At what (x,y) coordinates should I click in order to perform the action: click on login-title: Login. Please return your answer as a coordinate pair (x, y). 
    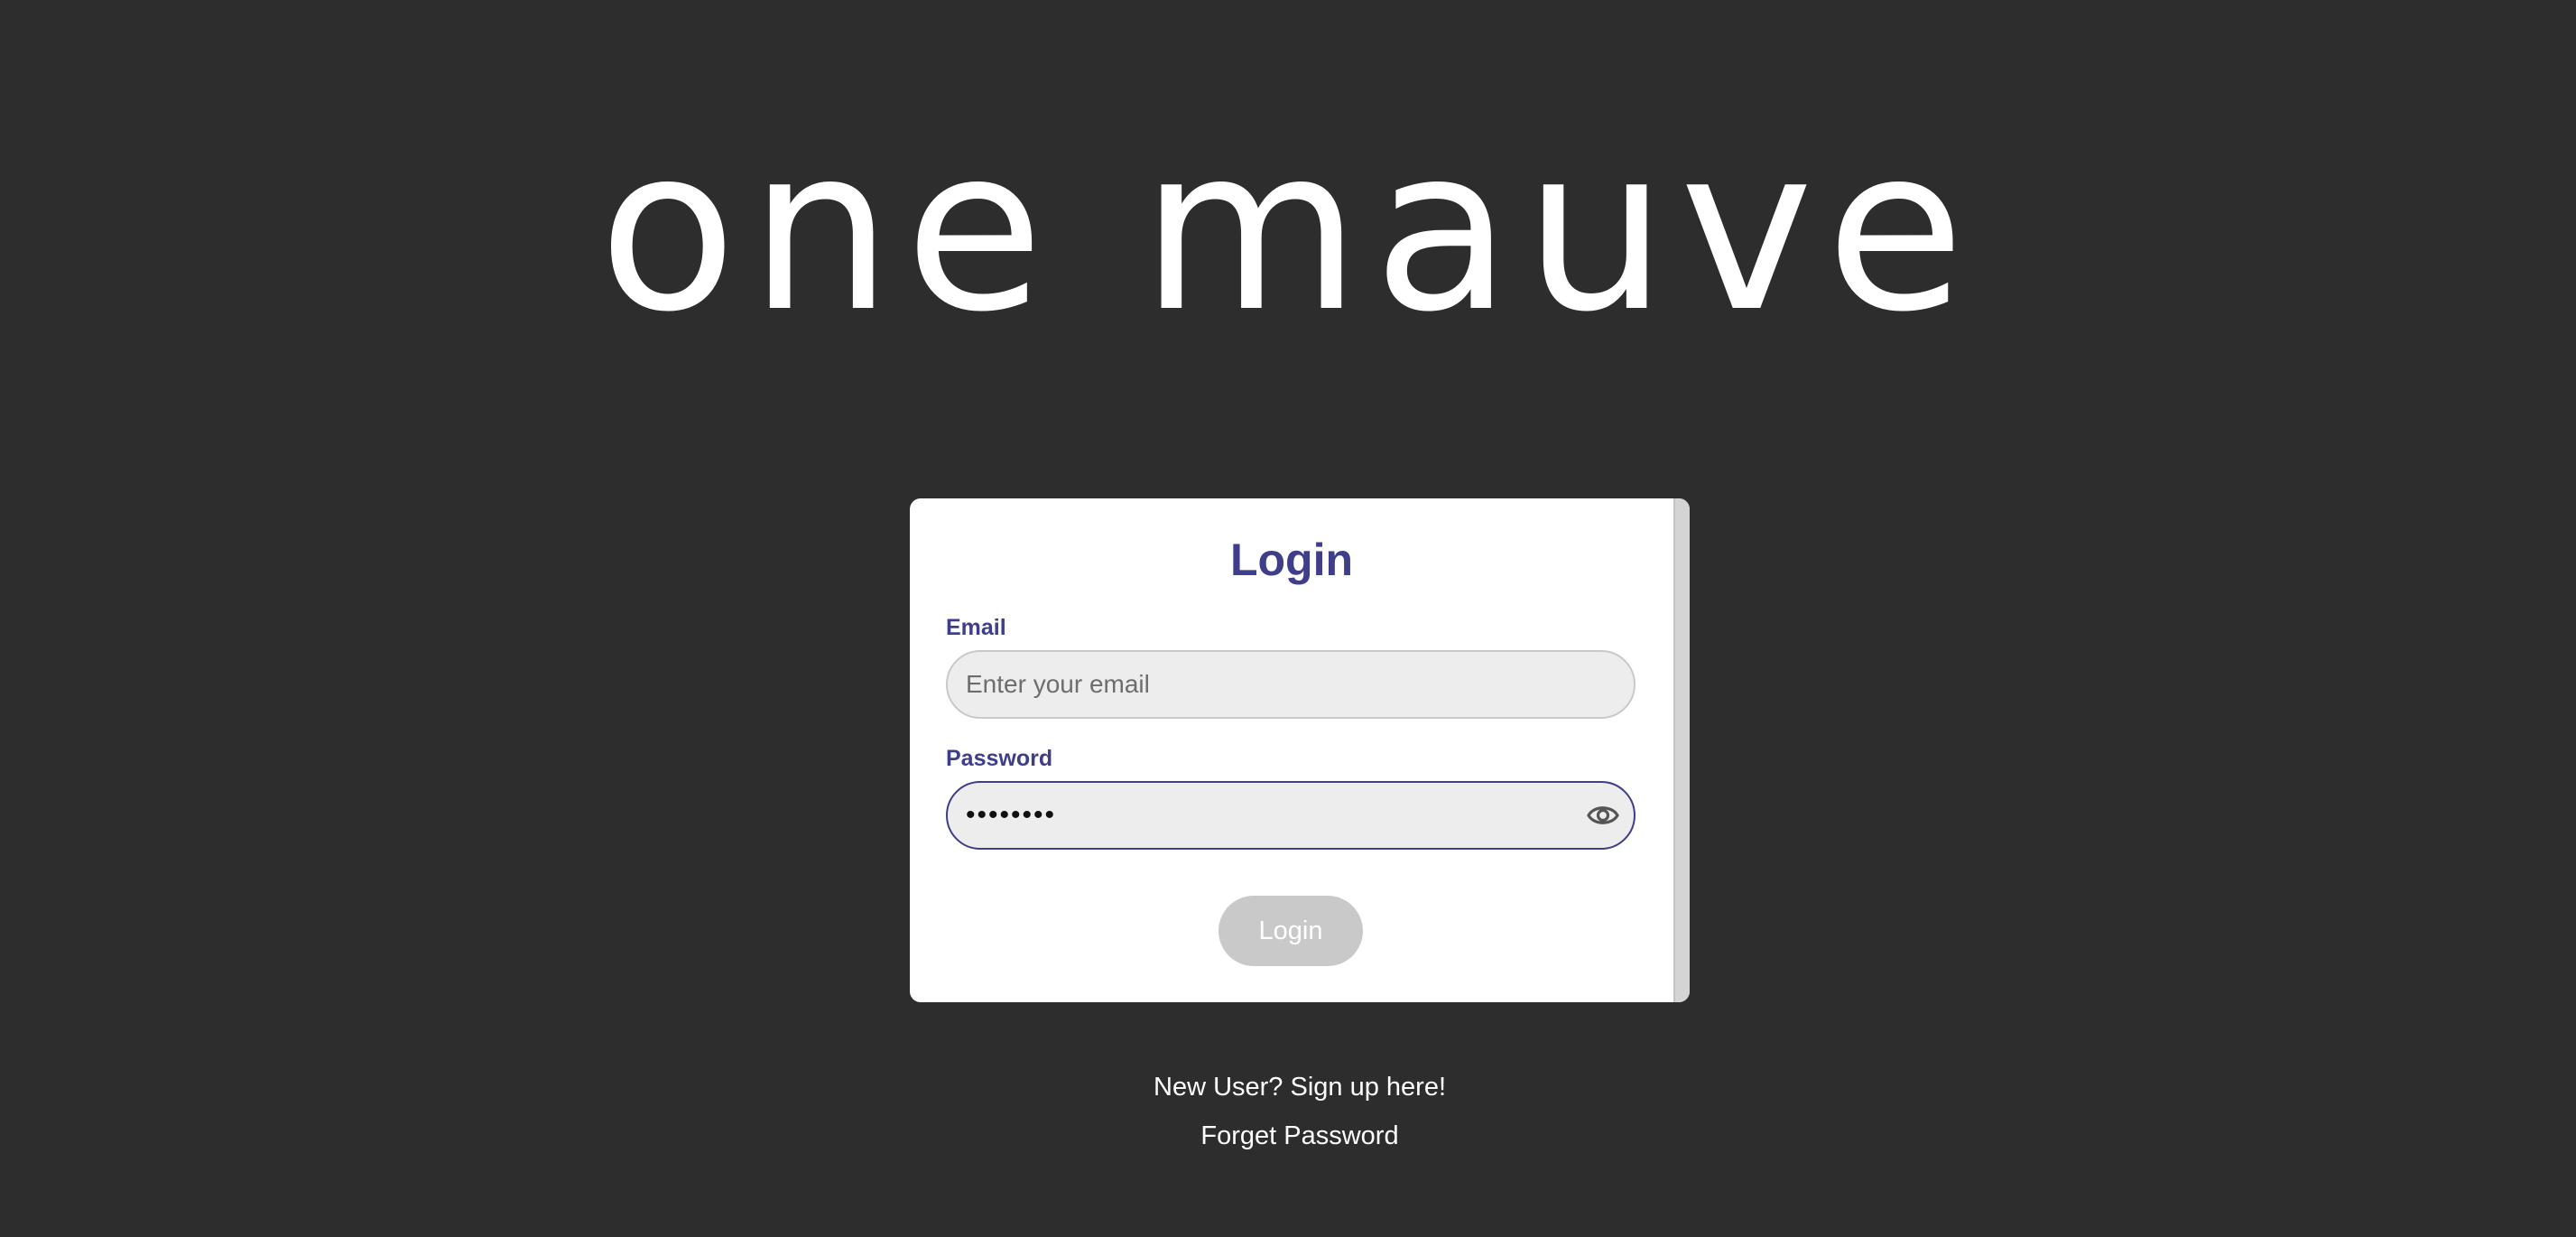
    Looking at the image, I should click on (1291, 560).